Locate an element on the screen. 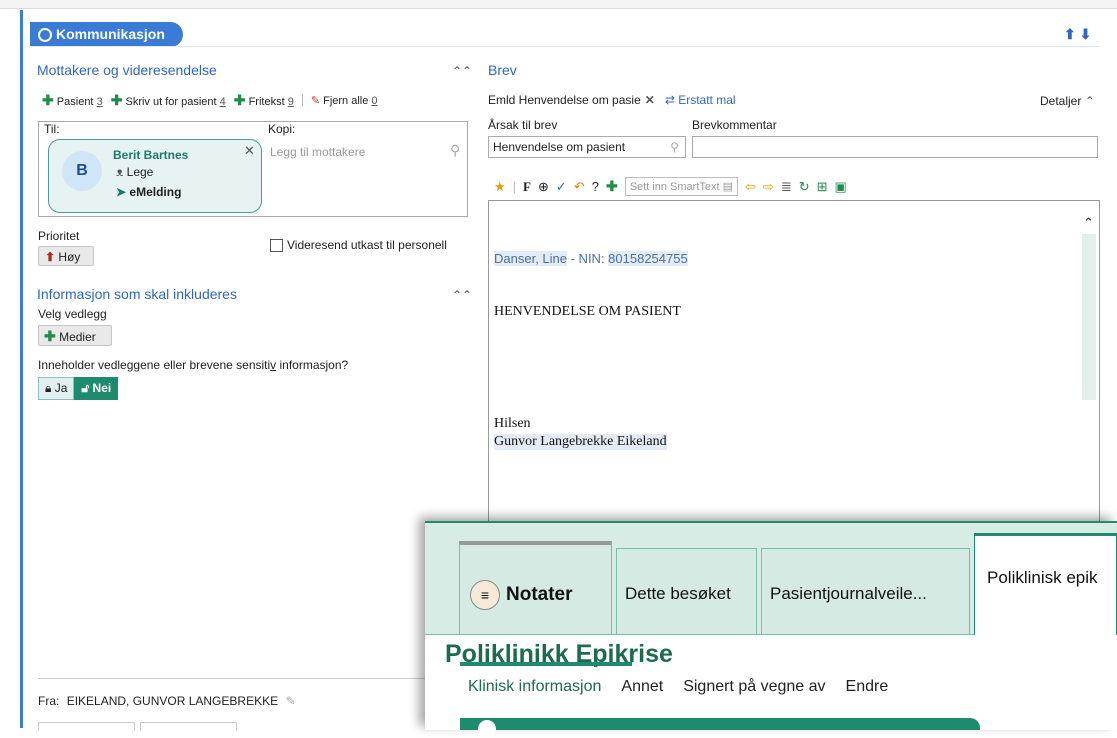 The width and height of the screenshot is (1117, 738). to-label: Til: is located at coordinates (52, 129).